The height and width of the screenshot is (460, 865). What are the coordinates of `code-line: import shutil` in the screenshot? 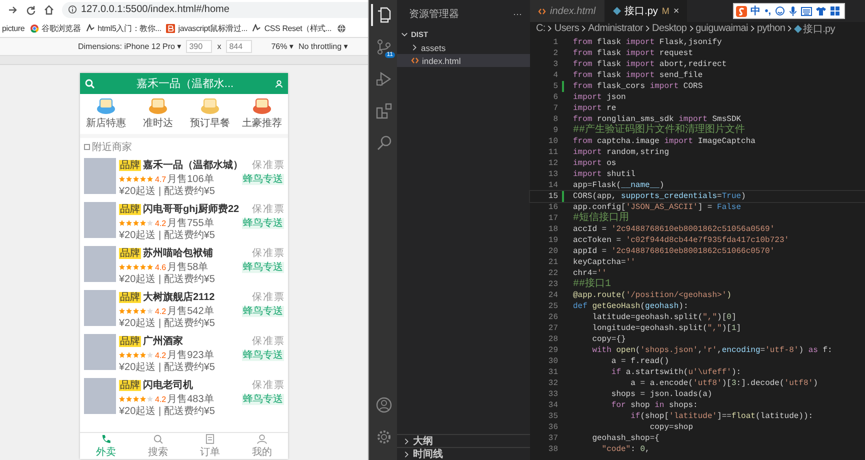 It's located at (604, 174).